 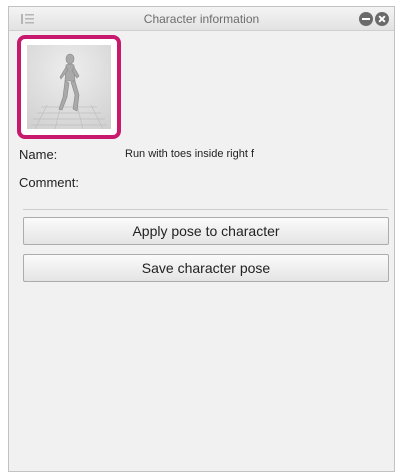 I want to click on apply-pose-button: Apply pose to character, so click(x=206, y=231).